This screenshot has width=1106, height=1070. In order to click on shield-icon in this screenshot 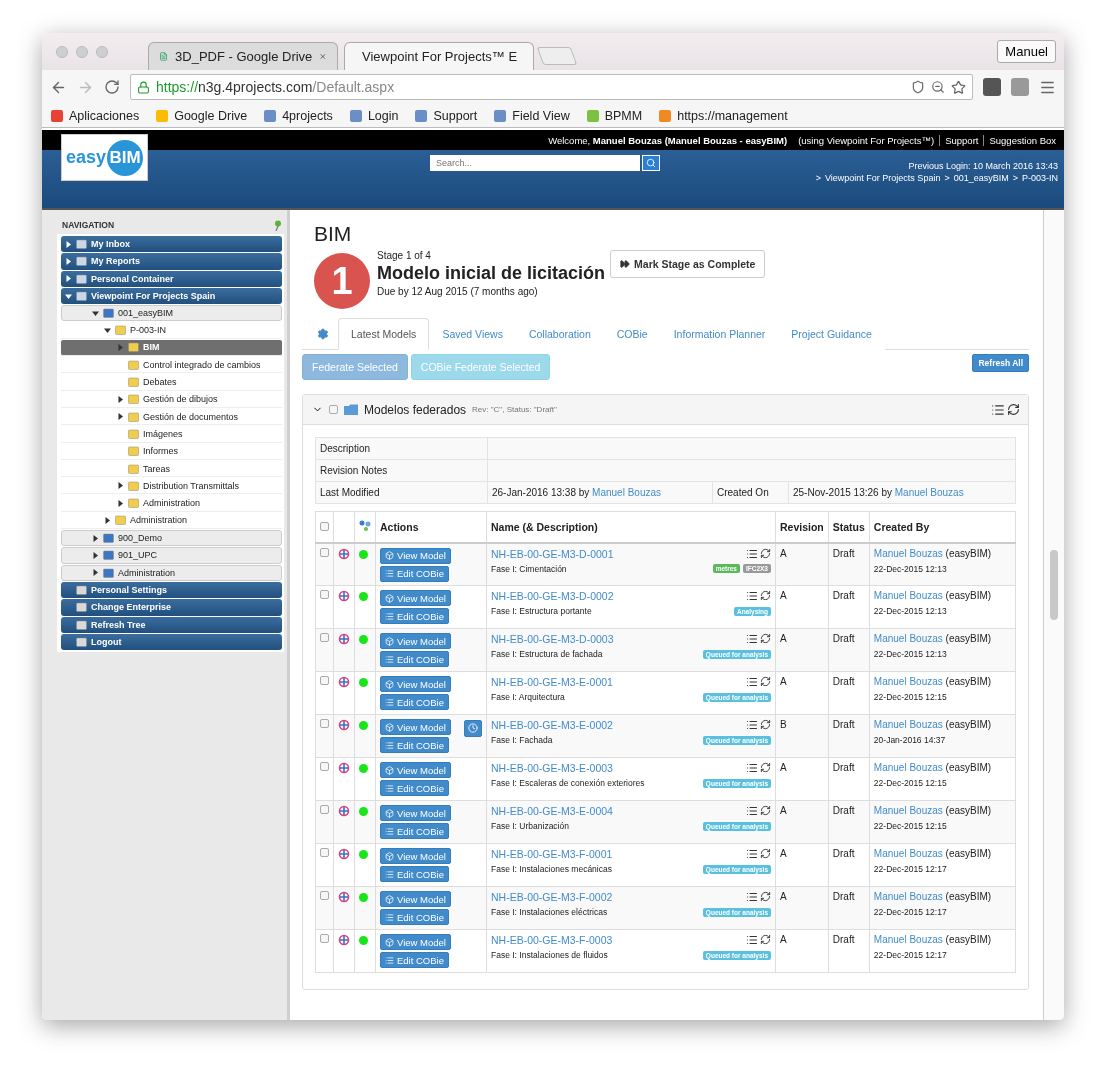, I will do `click(918, 87)`.